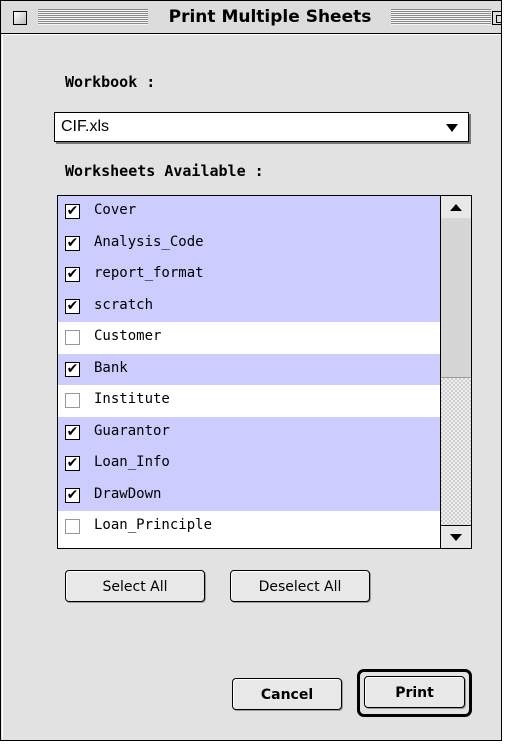 The image size is (505, 744). What do you see at coordinates (149, 273) in the screenshot?
I see `worksheet-name: report_format` at bounding box center [149, 273].